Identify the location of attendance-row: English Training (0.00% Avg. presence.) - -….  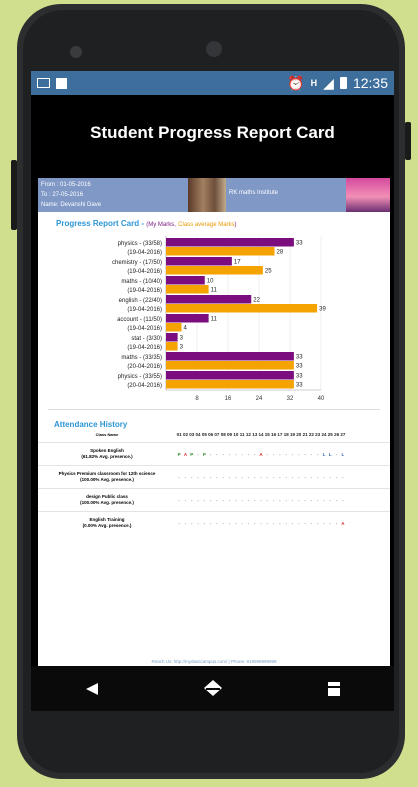
(214, 522).